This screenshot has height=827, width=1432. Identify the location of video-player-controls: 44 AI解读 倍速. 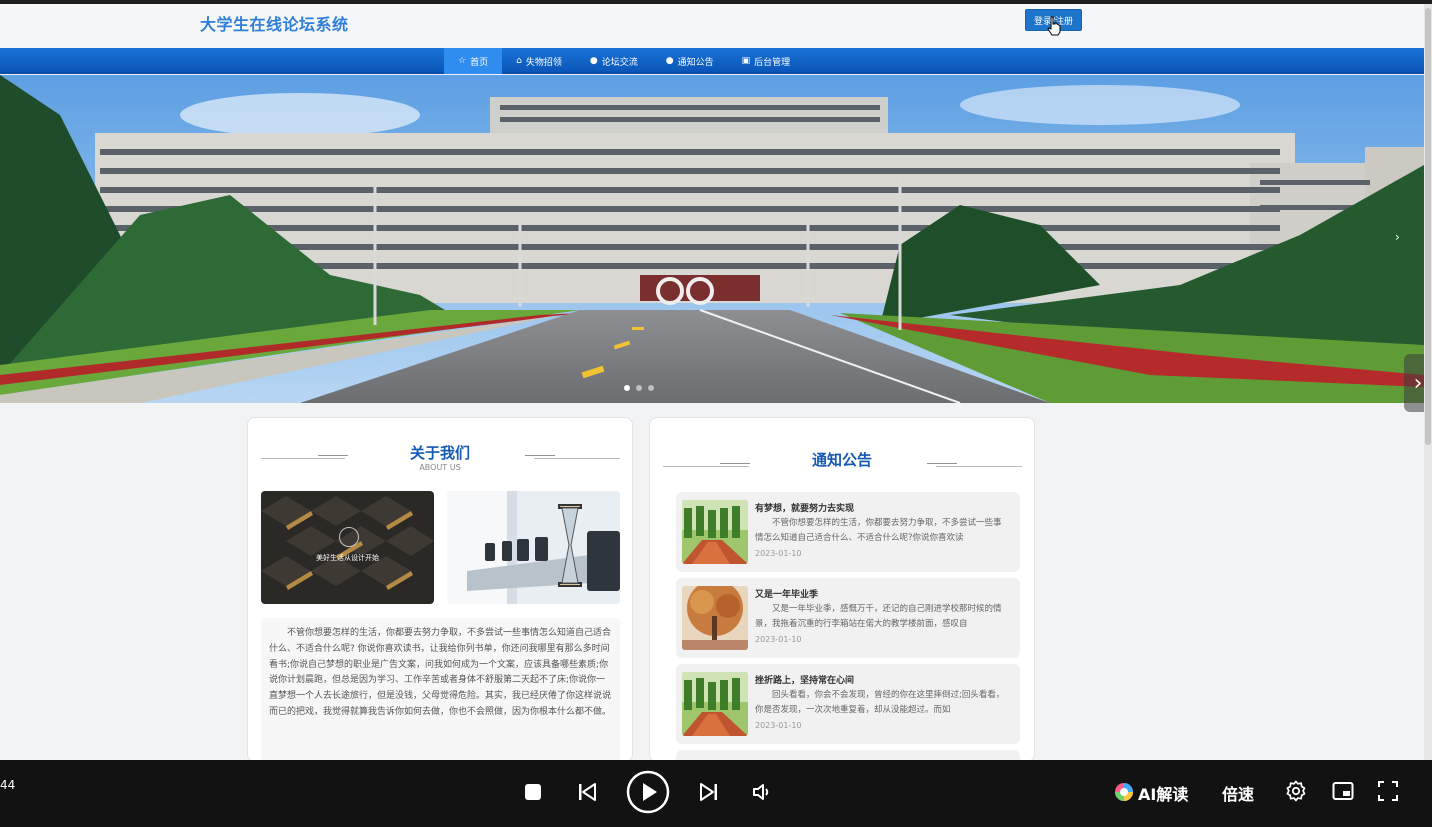
(716, 793).